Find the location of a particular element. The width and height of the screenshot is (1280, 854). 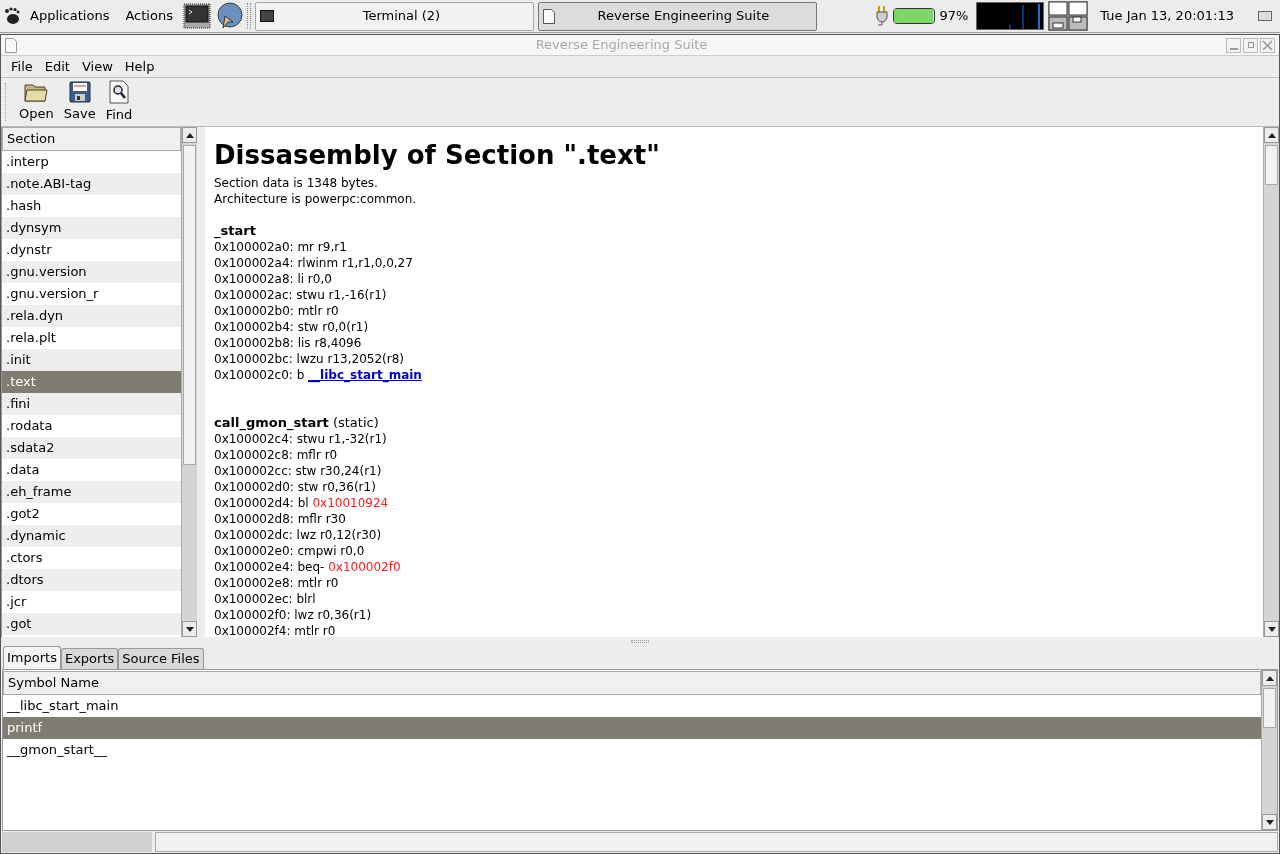

taskbar-button: Reverse Engineering Suite is located at coordinates (677, 16).